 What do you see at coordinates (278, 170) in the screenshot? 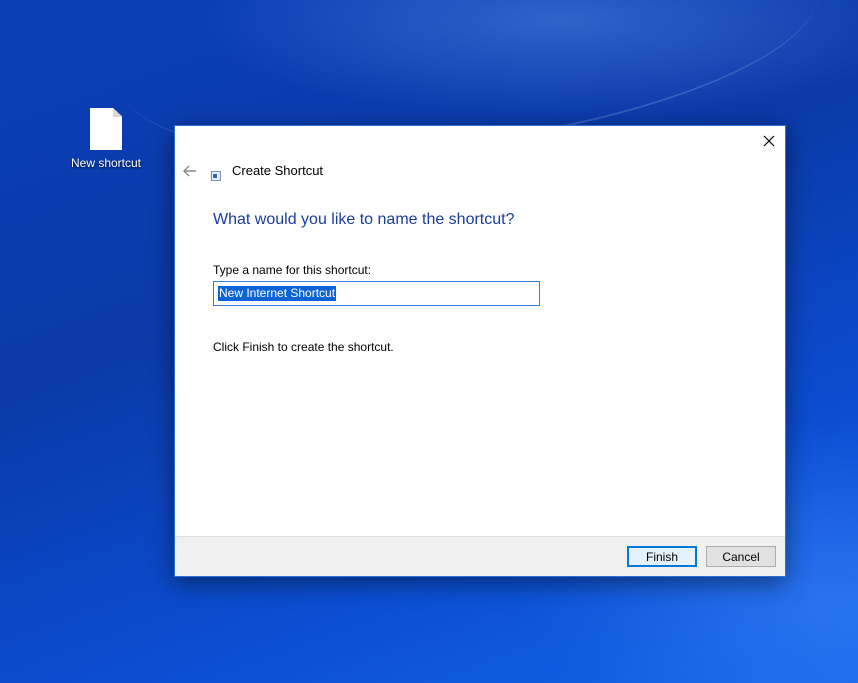
I see `dialog-title: Create Shortcut` at bounding box center [278, 170].